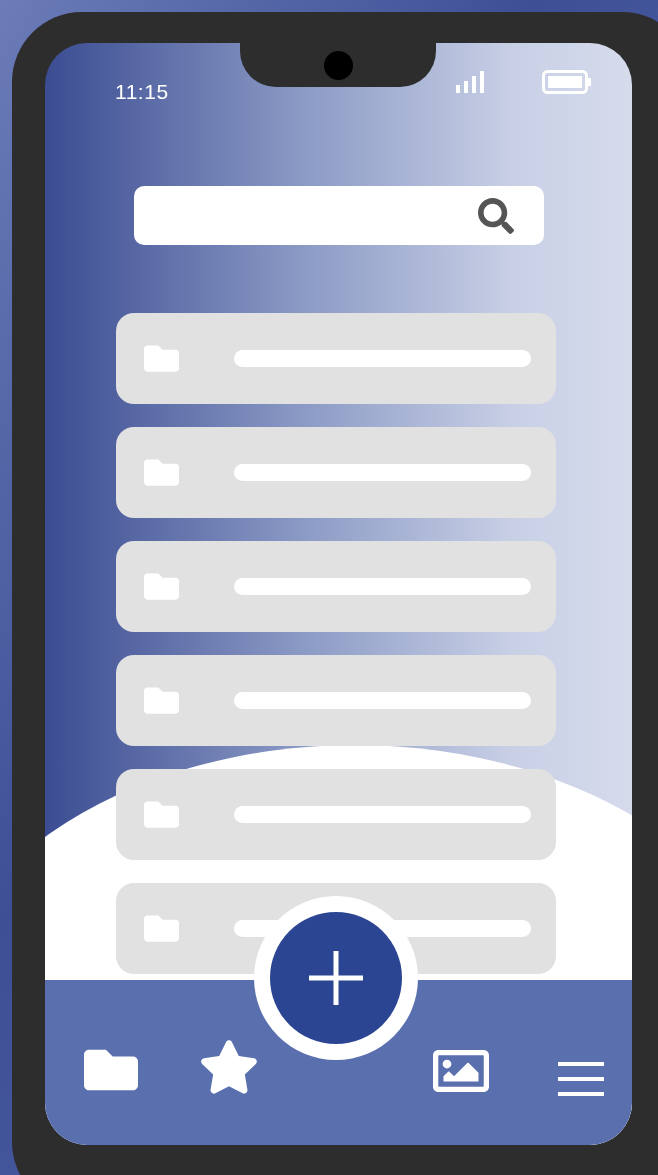 Image resolution: width=658 pixels, height=1175 pixels. What do you see at coordinates (471, 82) in the screenshot?
I see `signal-icon` at bounding box center [471, 82].